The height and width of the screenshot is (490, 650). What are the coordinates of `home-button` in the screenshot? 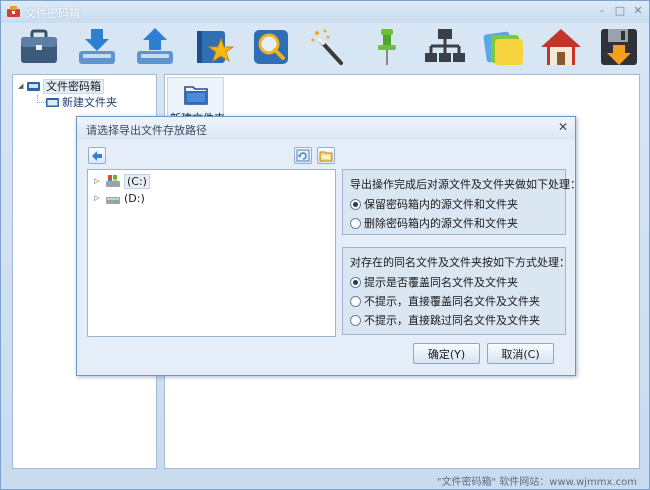 It's located at (561, 47).